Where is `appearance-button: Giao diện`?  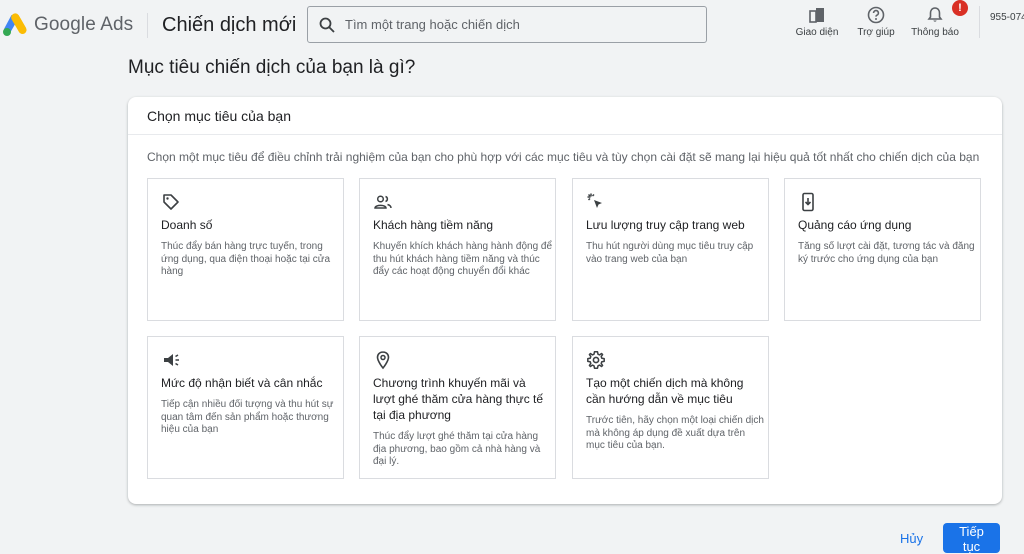
appearance-button: Giao diện is located at coordinates (817, 22).